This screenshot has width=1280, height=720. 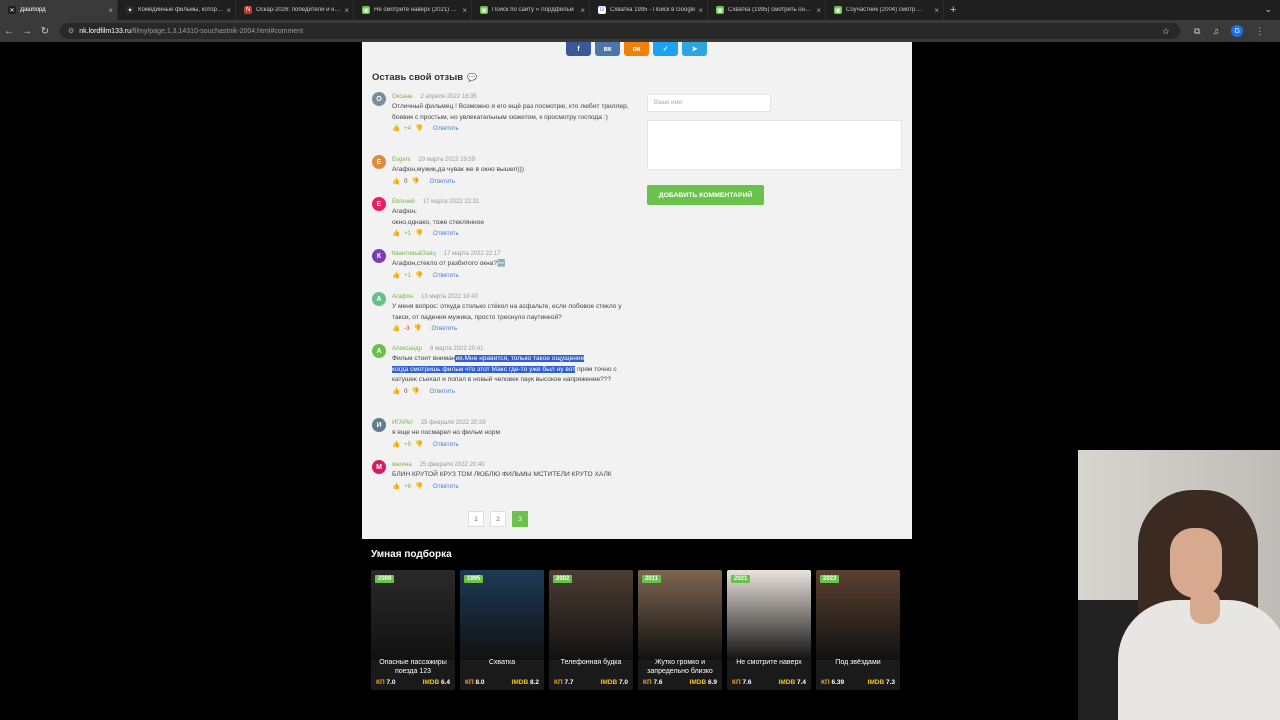 I want to click on comment-author: Александр, so click(x=407, y=349).